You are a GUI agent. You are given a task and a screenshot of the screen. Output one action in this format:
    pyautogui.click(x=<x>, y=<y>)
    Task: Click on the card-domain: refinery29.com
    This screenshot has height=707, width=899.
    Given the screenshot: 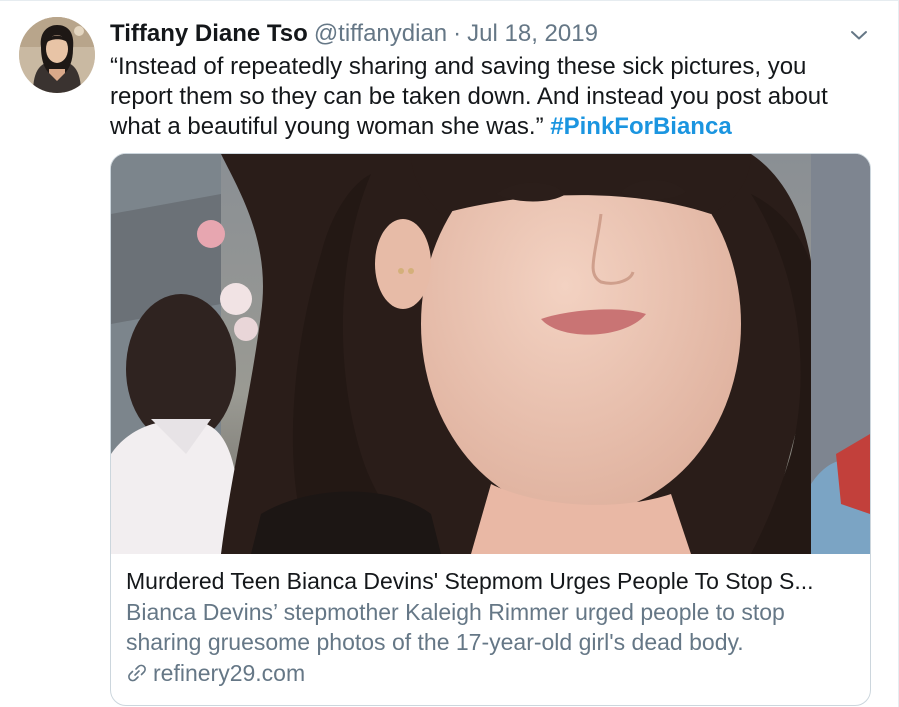 What is the action you would take?
    pyautogui.click(x=229, y=673)
    